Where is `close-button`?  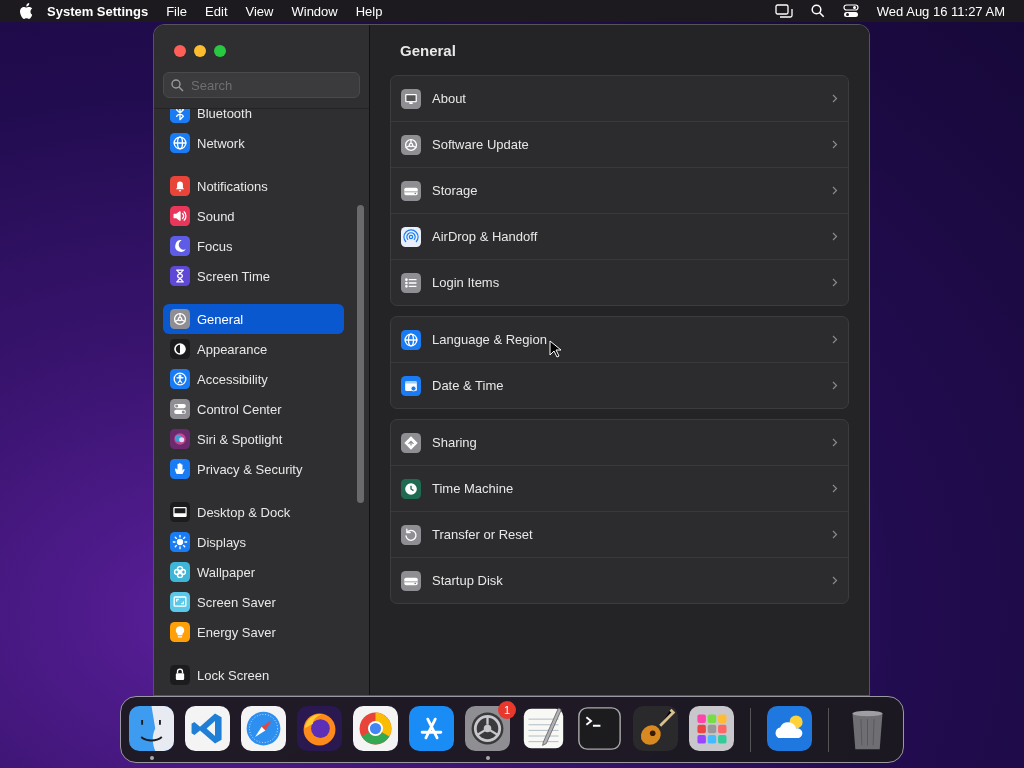 close-button is located at coordinates (180, 51).